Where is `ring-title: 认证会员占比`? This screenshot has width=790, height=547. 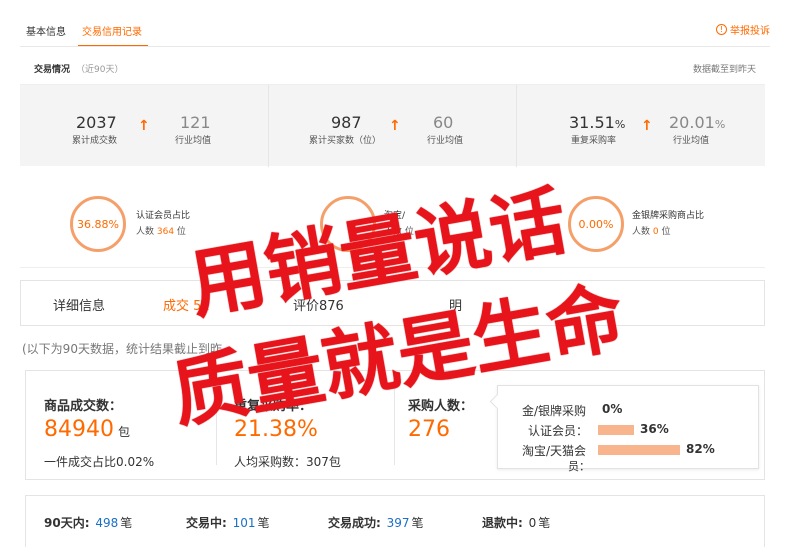
ring-title: 认证会员占比 is located at coordinates (163, 216).